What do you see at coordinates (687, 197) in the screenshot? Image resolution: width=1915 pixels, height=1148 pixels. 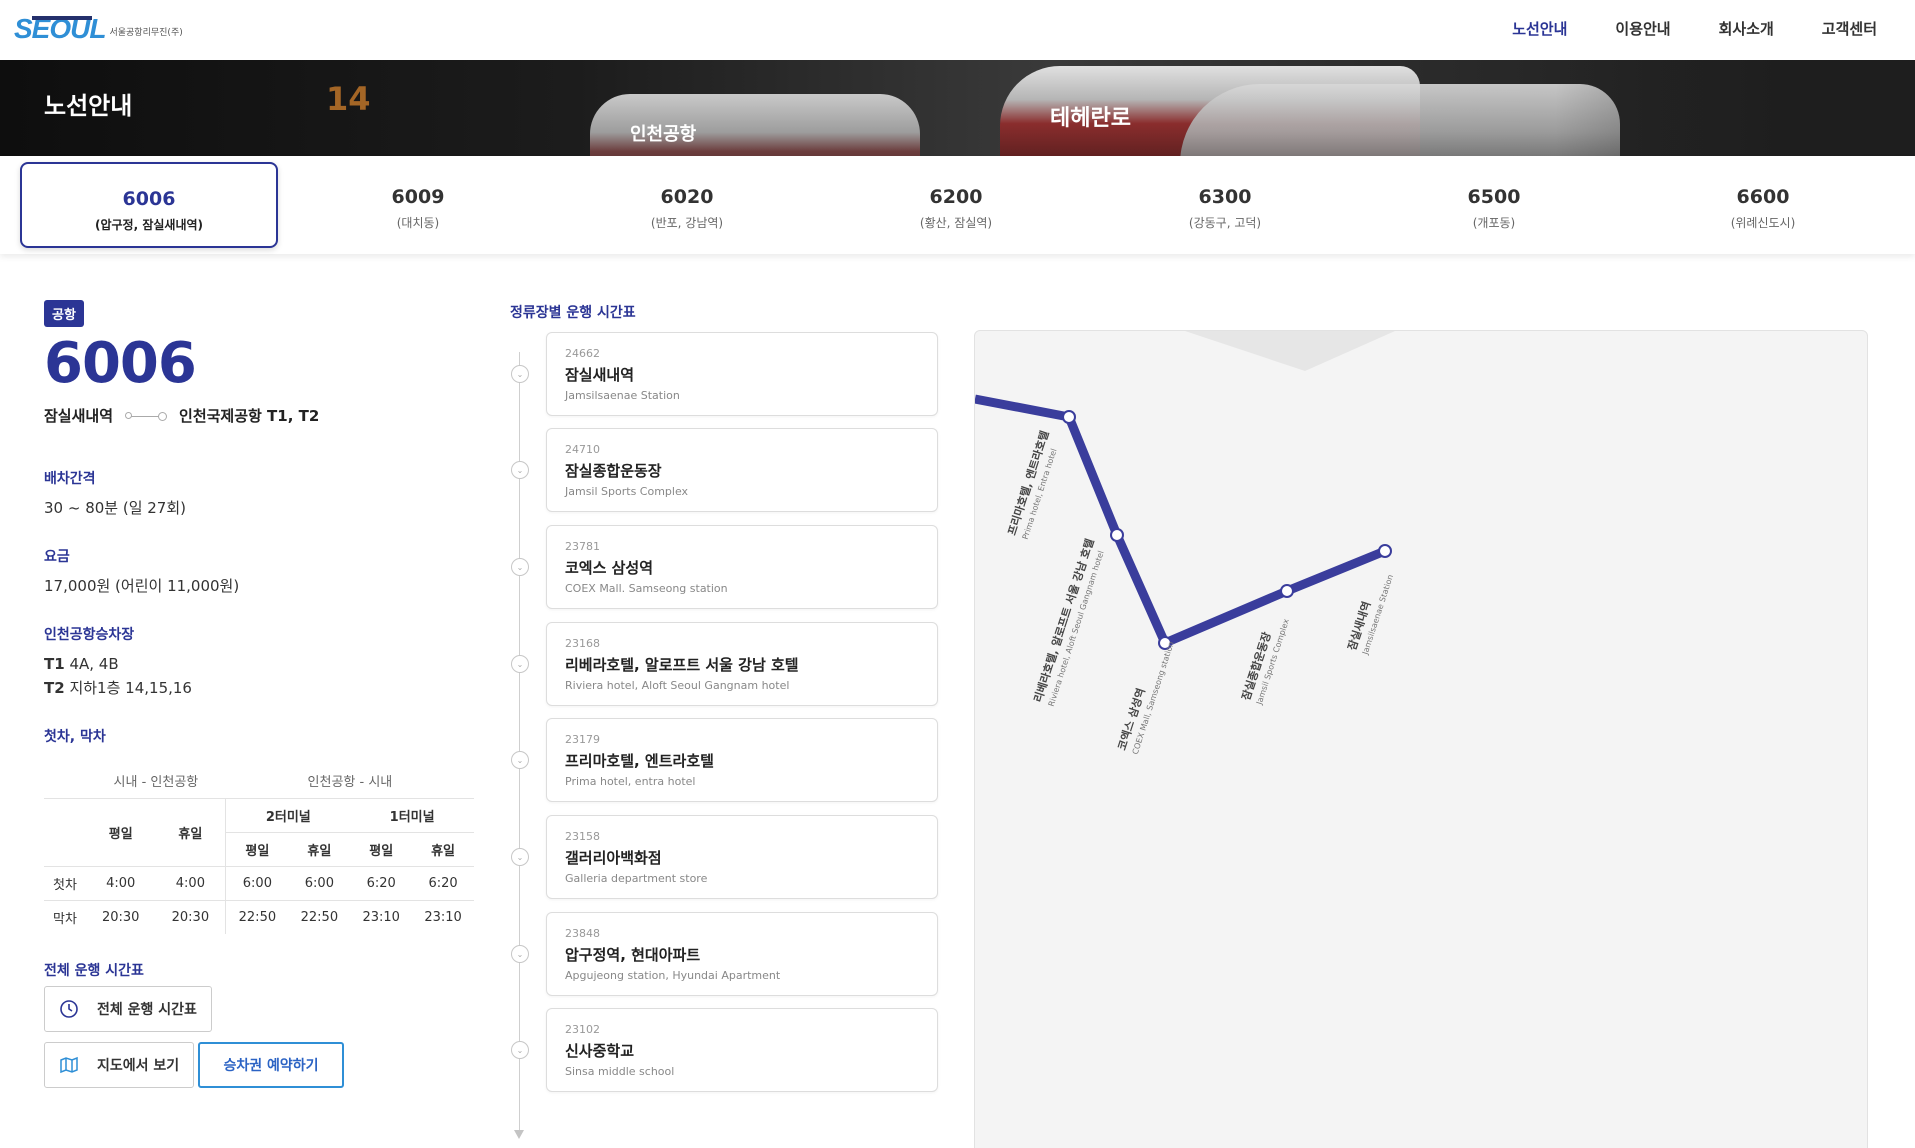 I see `tab-number: 6020` at bounding box center [687, 197].